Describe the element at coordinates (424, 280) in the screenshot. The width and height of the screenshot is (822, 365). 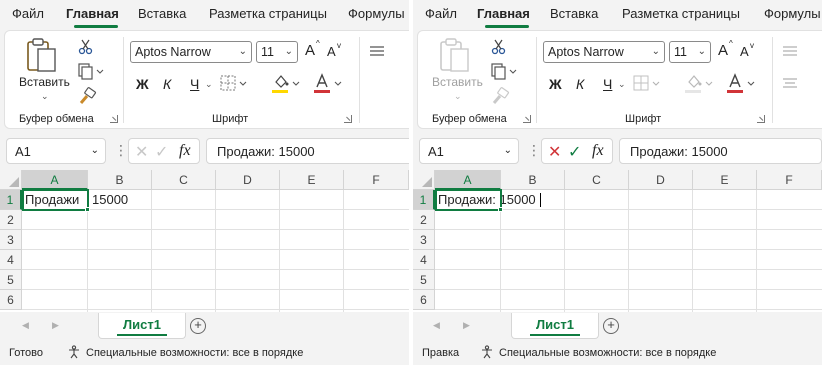
I see `row-header-5: 5` at that location.